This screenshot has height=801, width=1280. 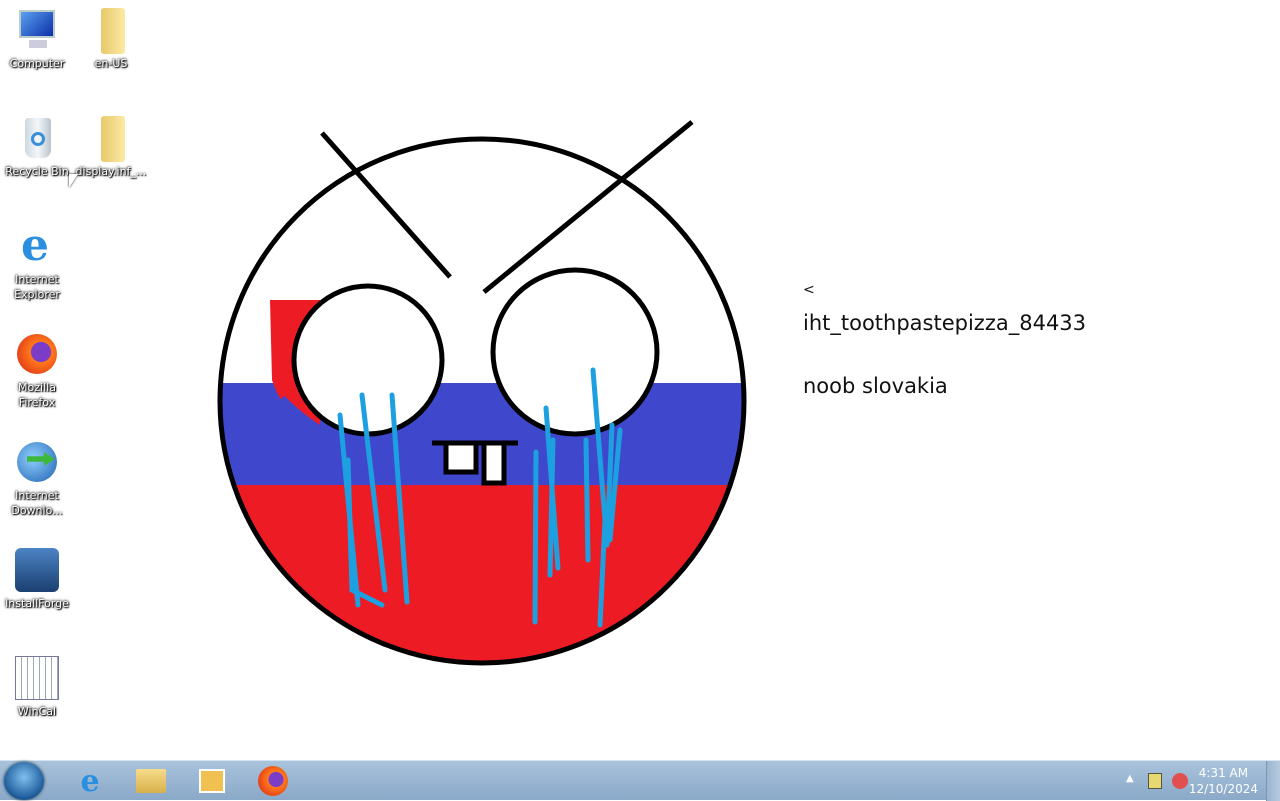 I want to click on desktop-icon-recycle-bin: Recycle Bin, so click(x=37, y=146).